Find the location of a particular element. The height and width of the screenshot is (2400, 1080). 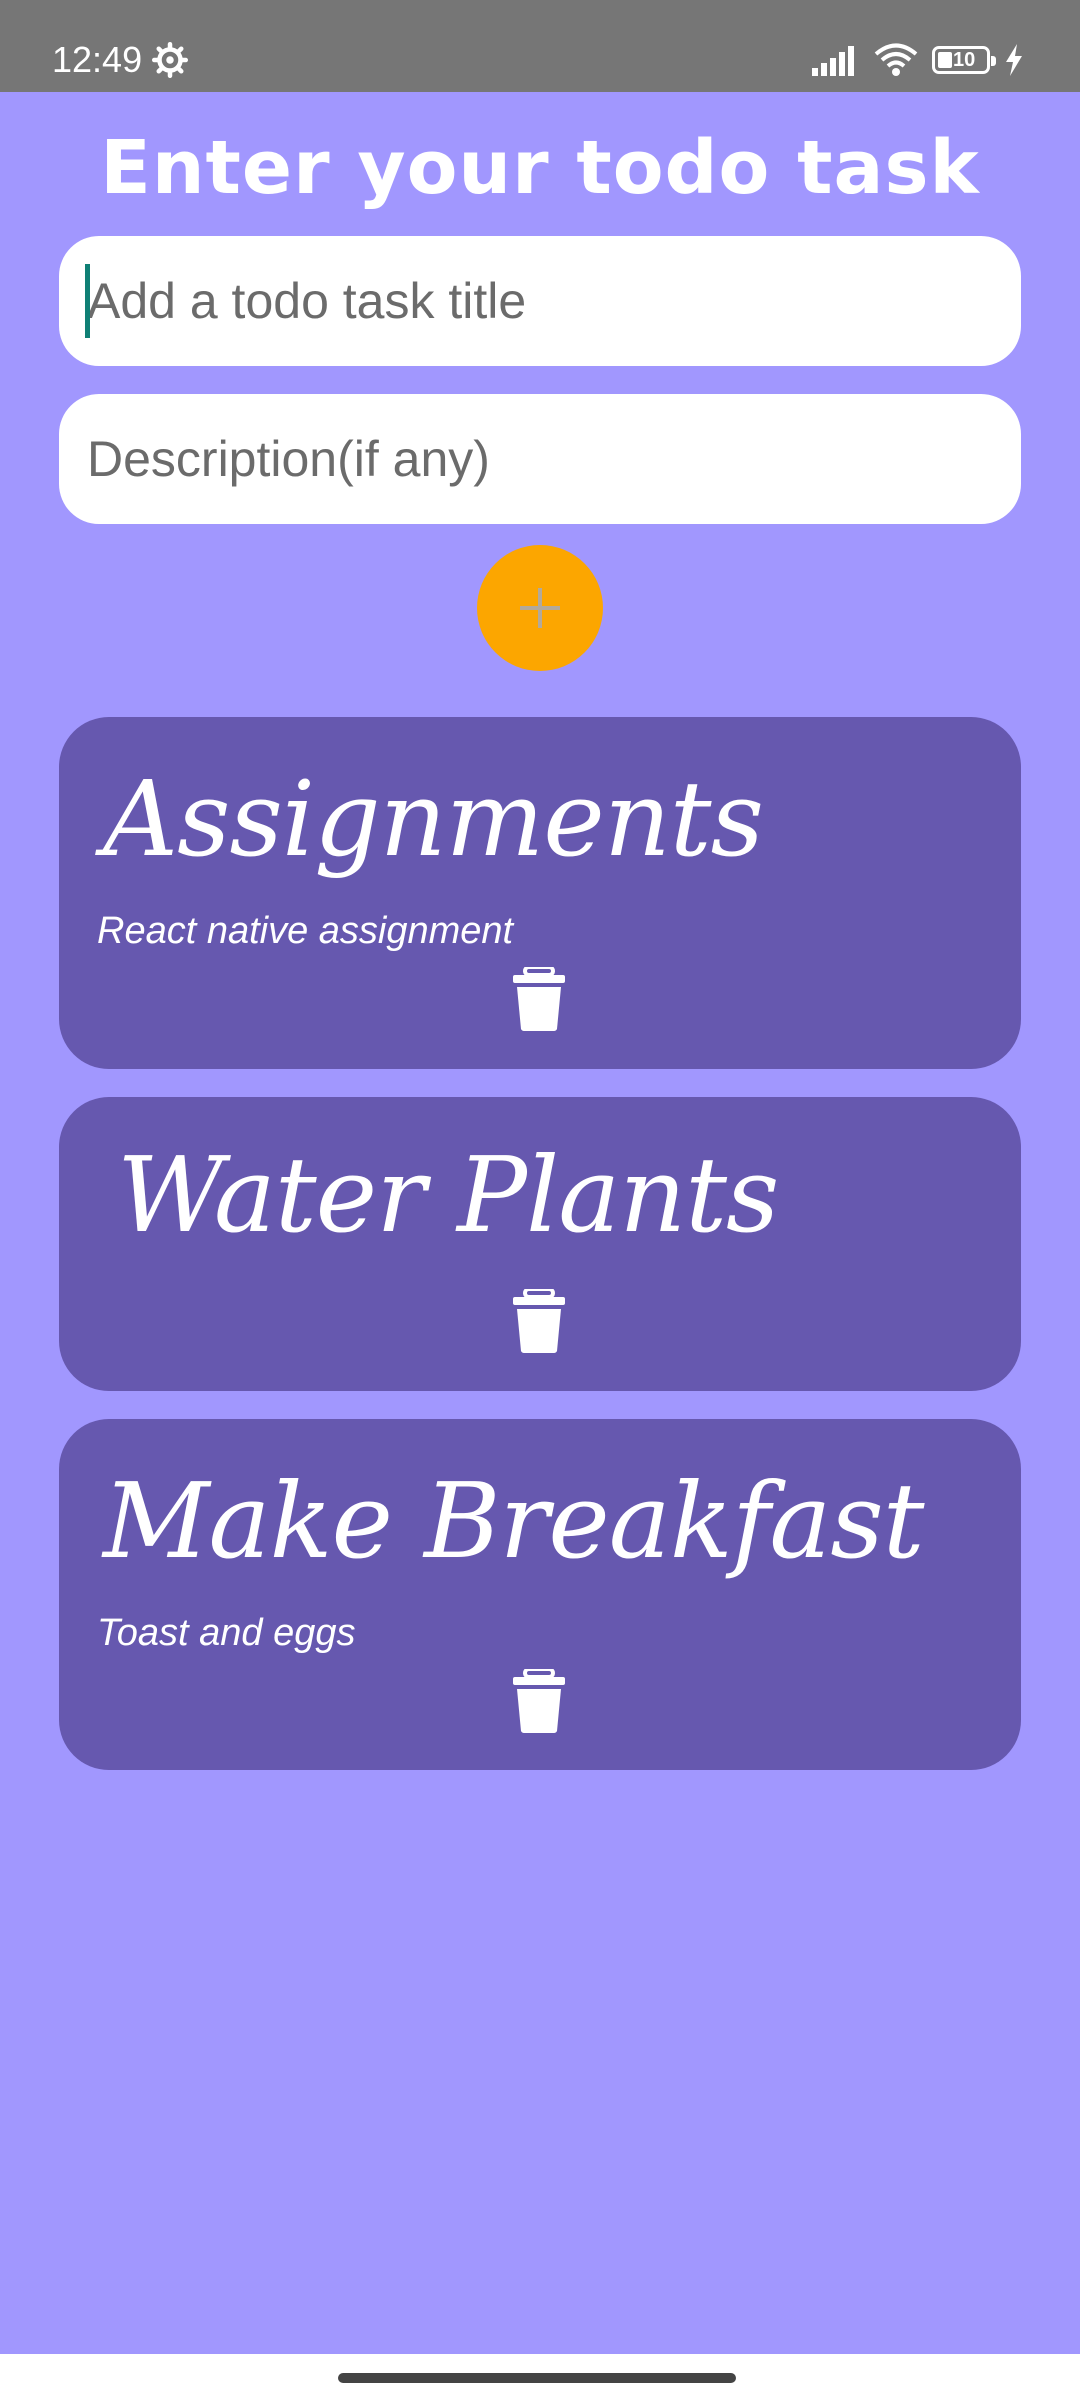

todo-description: Toast and eggs is located at coordinates (226, 1633).